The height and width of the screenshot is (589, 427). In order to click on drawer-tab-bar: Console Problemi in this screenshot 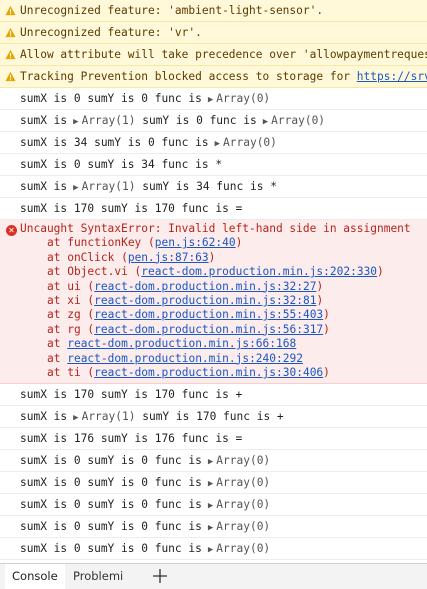, I will do `click(213, 576)`.